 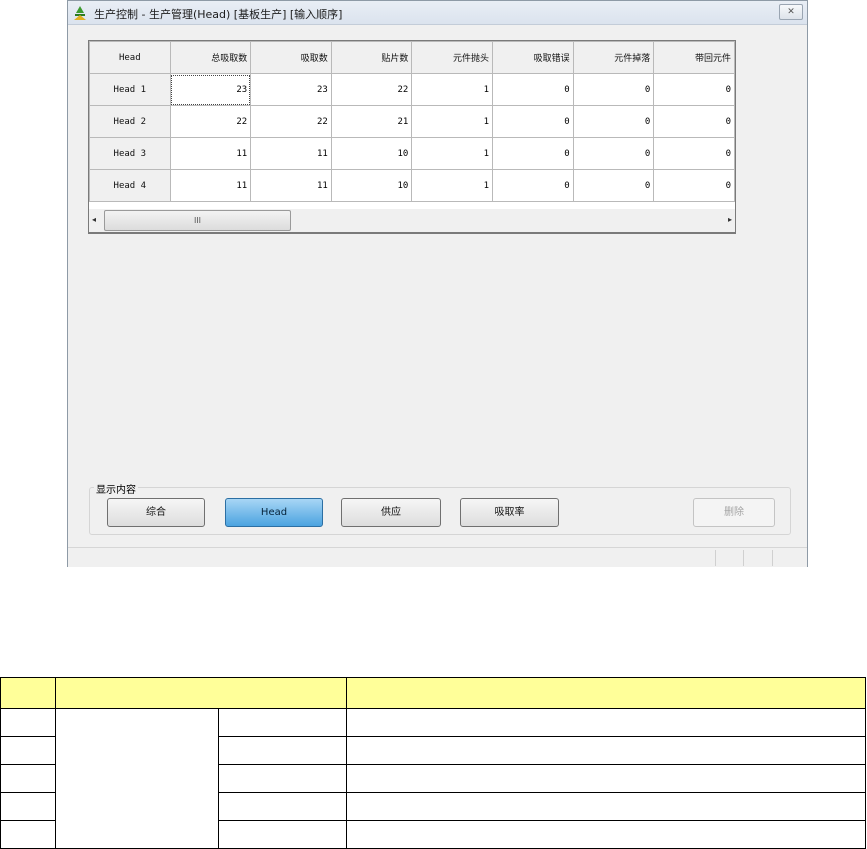 I want to click on horizontal-scrollbar: ◂ III ▸, so click(x=412, y=221).